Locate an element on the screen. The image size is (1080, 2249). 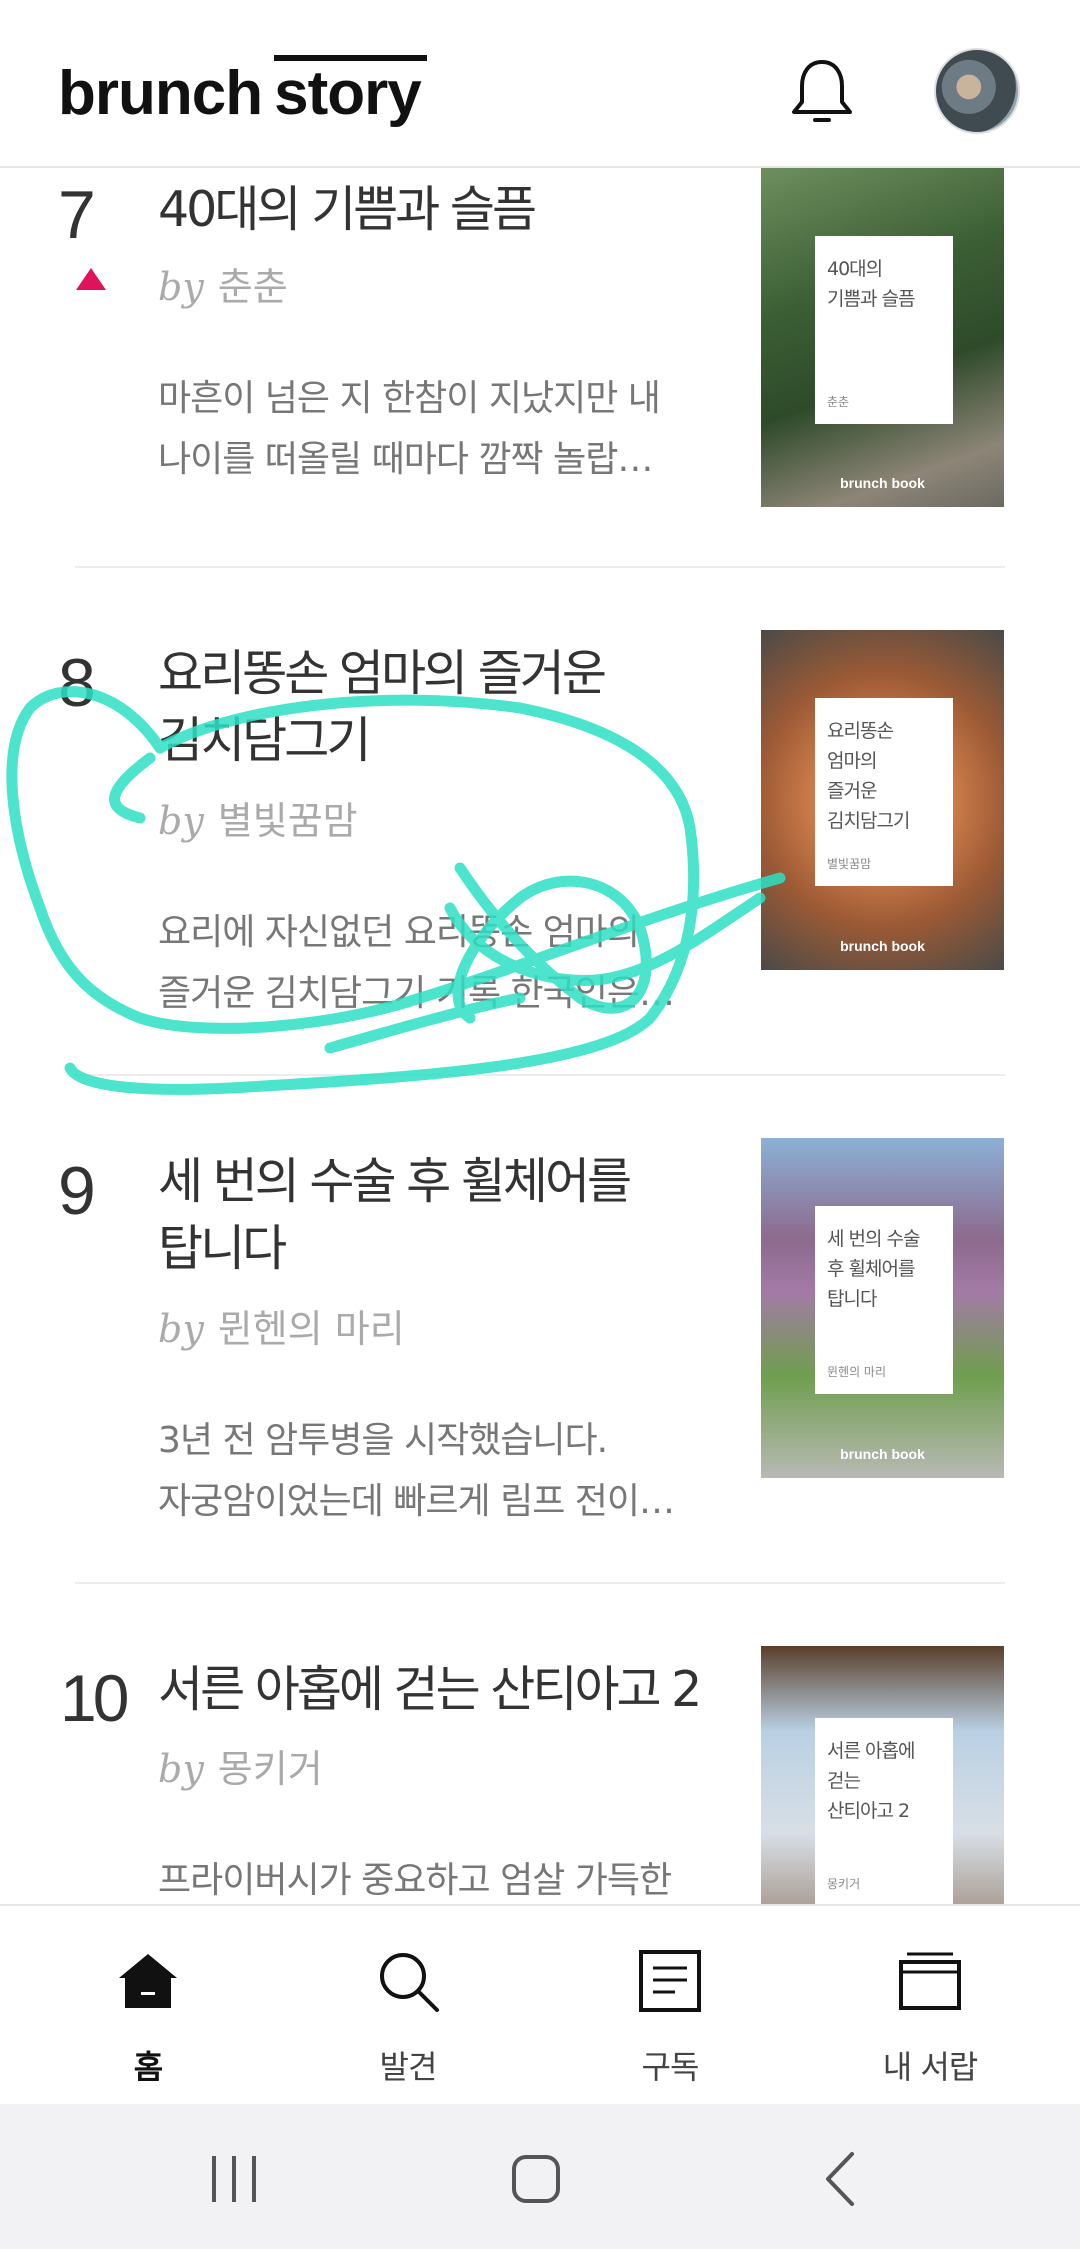
back-icon is located at coordinates (841, 2179).